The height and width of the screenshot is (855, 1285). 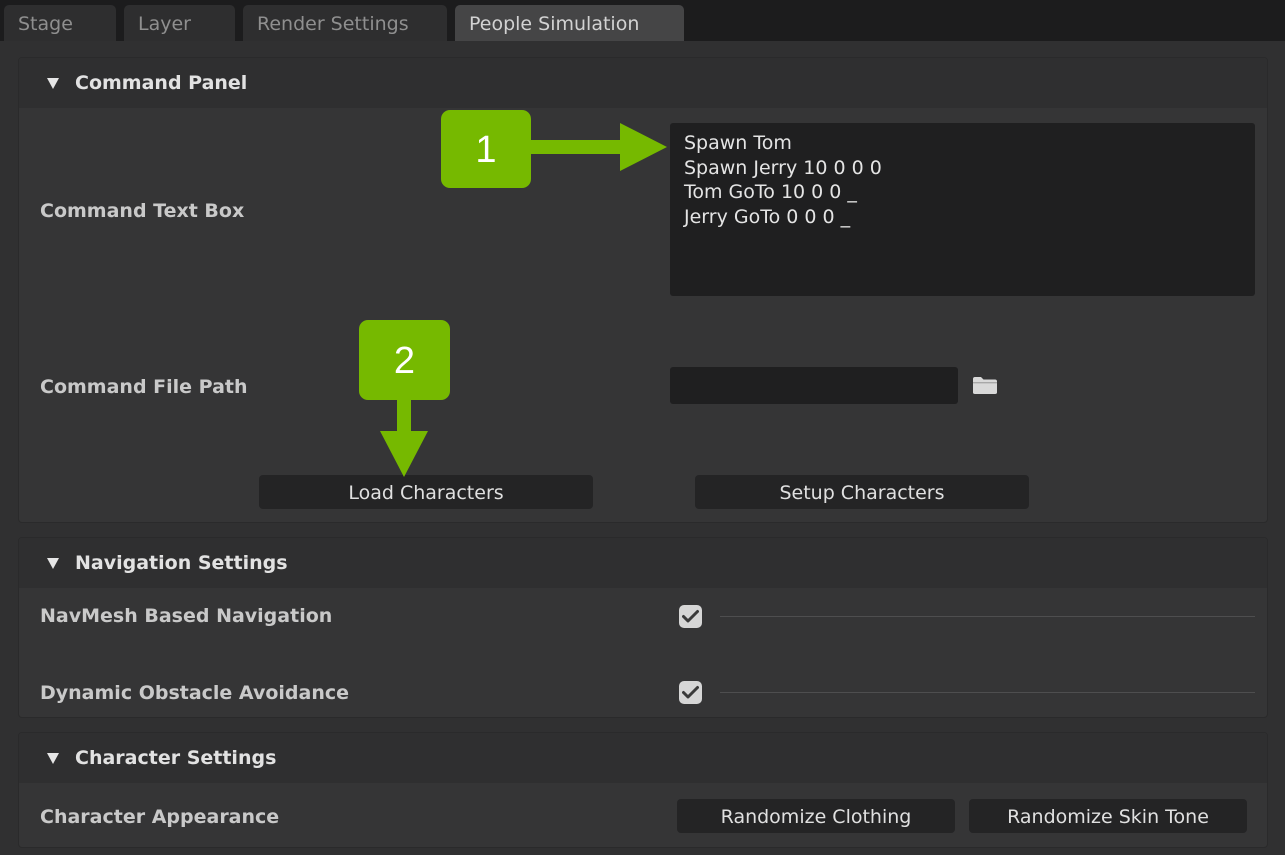 What do you see at coordinates (523, 300) in the screenshot?
I see `annotation-arrows` at bounding box center [523, 300].